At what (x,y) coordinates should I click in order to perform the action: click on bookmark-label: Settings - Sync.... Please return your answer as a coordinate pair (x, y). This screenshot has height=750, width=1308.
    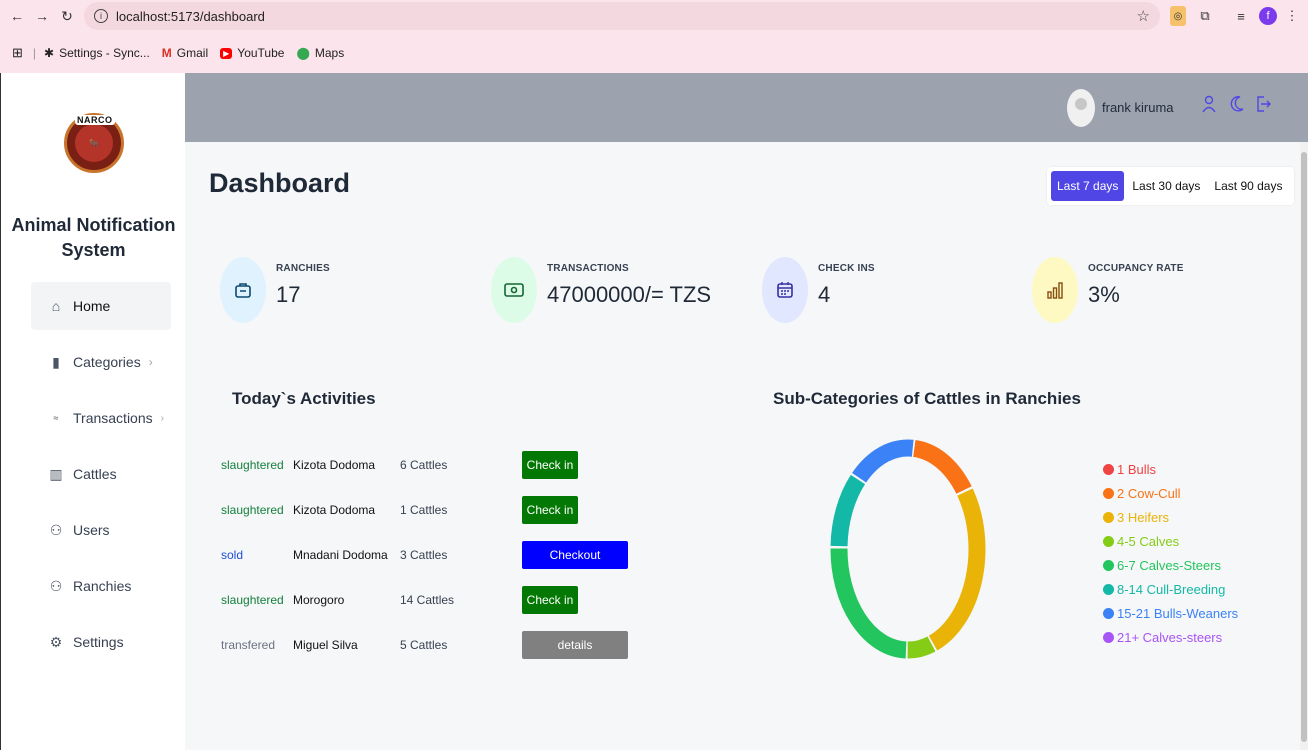
    Looking at the image, I should click on (104, 53).